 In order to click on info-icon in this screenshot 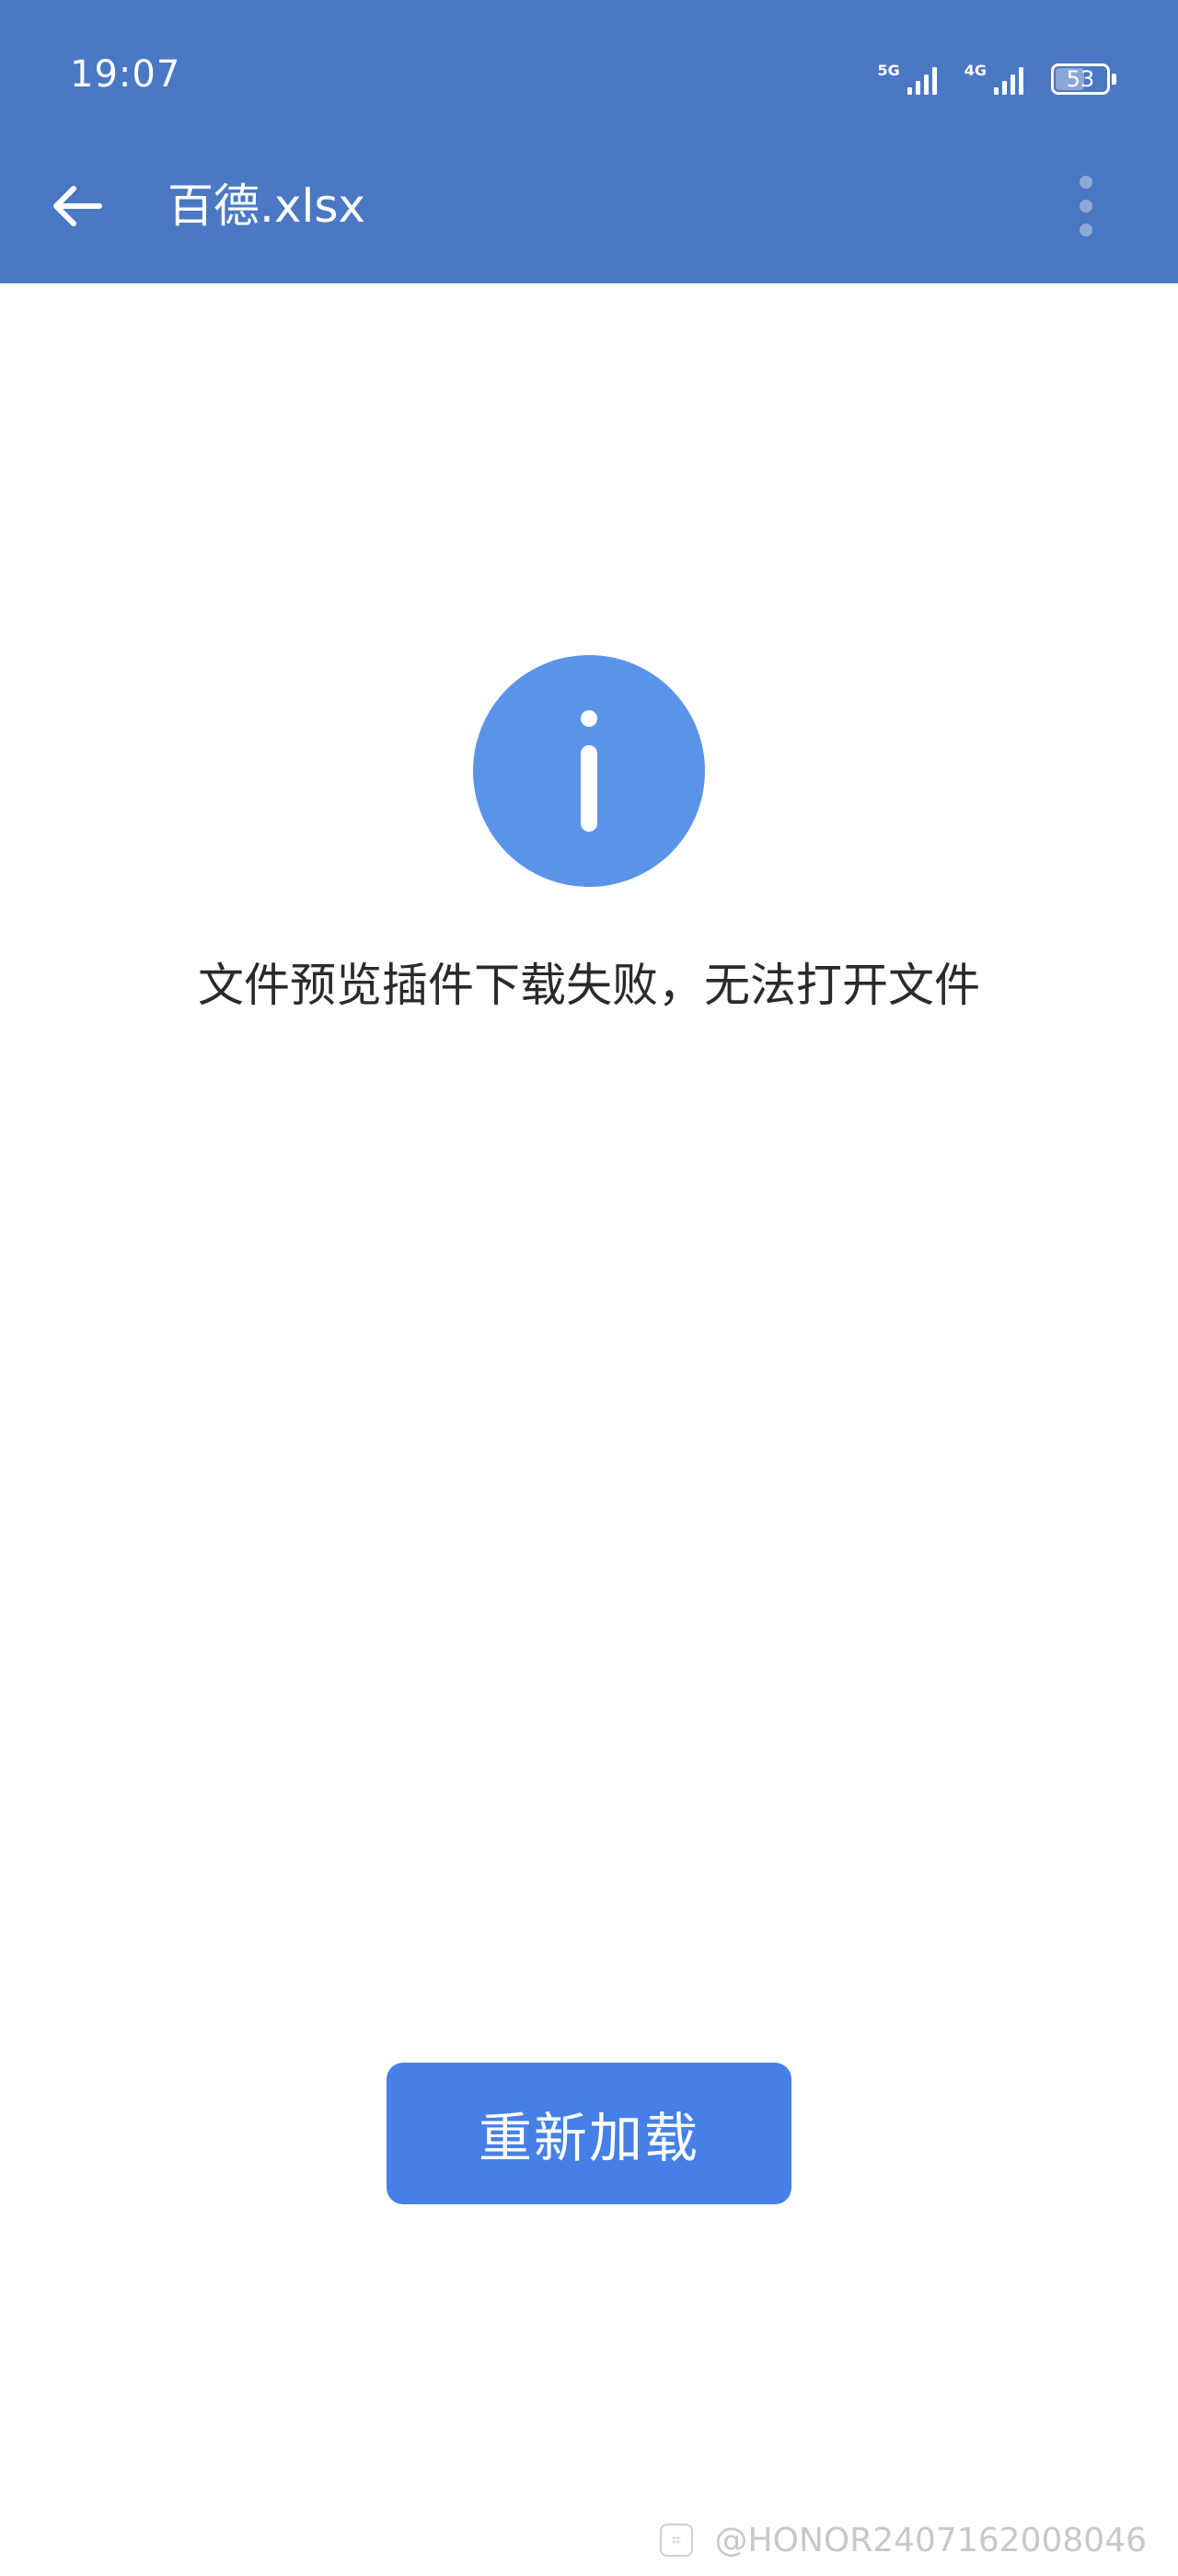, I will do `click(589, 771)`.